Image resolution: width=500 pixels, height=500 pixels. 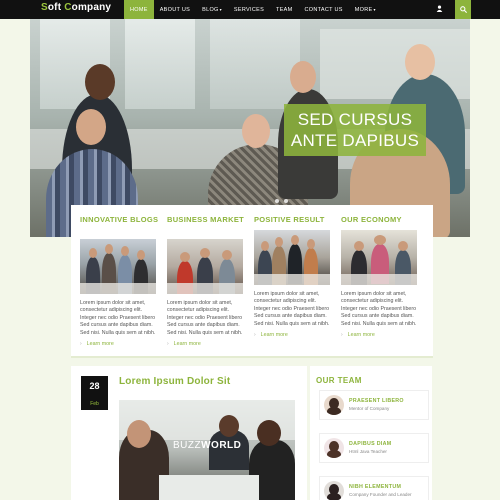 I want to click on nav-item-home: HOME, so click(x=139, y=9).